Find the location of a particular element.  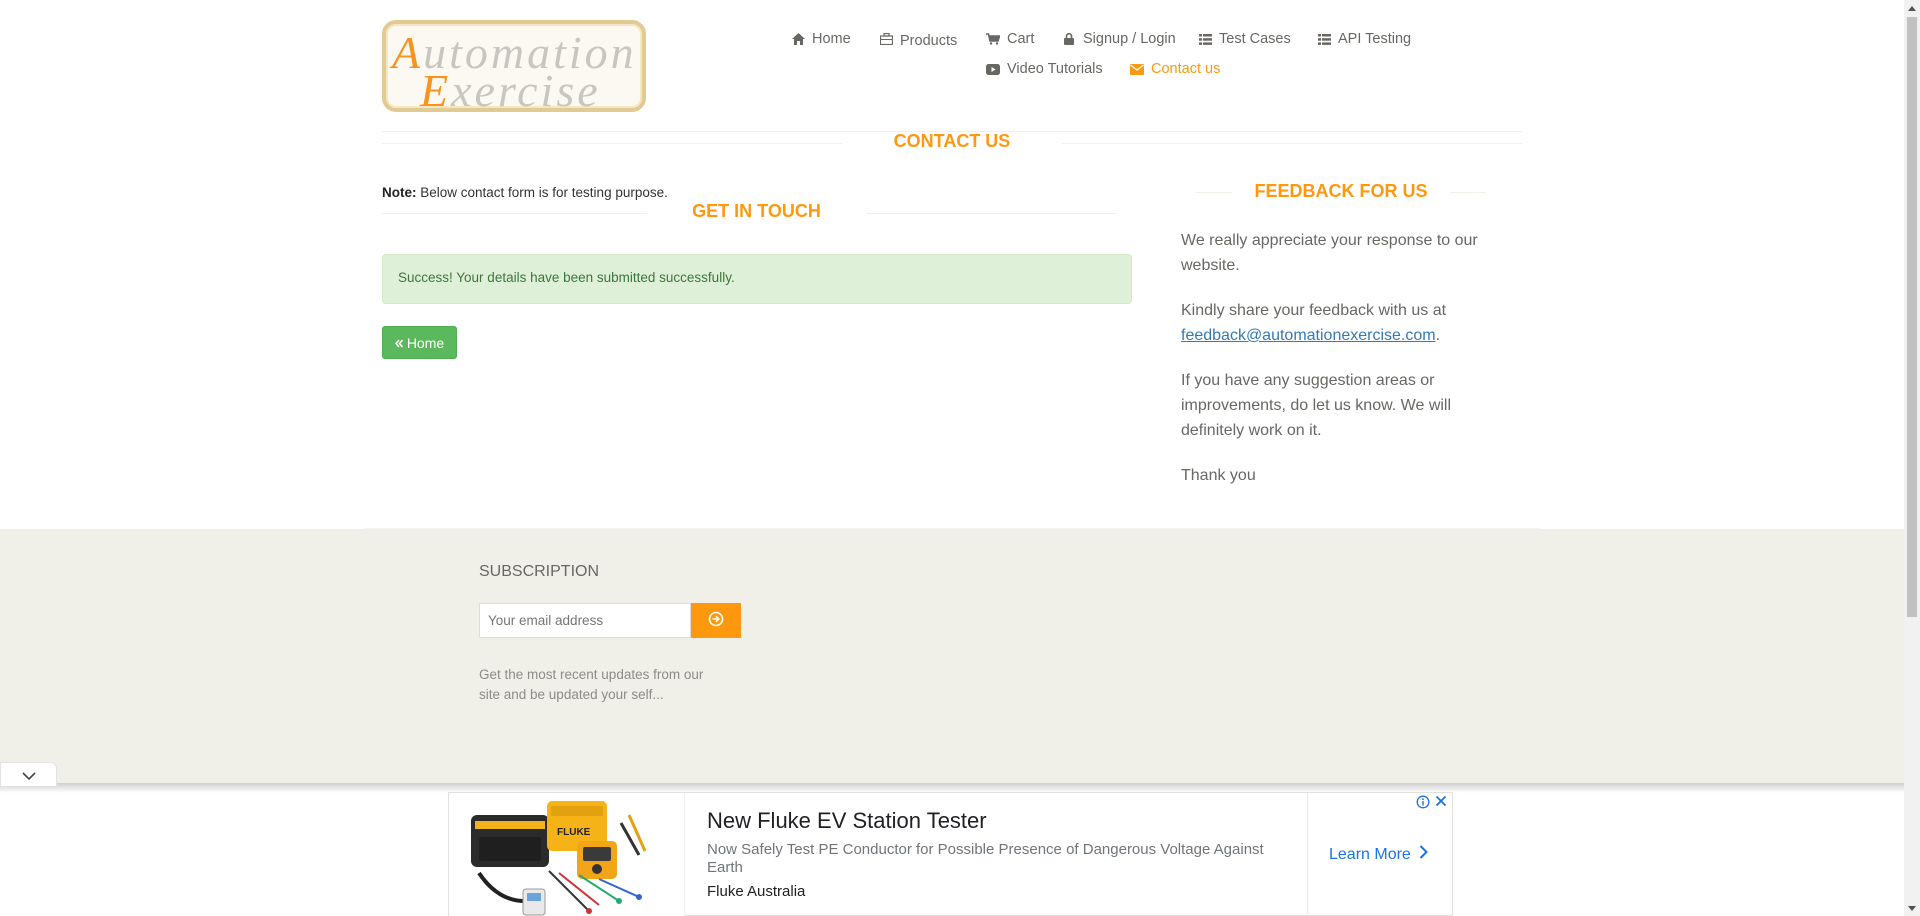

ad-info-icon is located at coordinates (1423, 802).